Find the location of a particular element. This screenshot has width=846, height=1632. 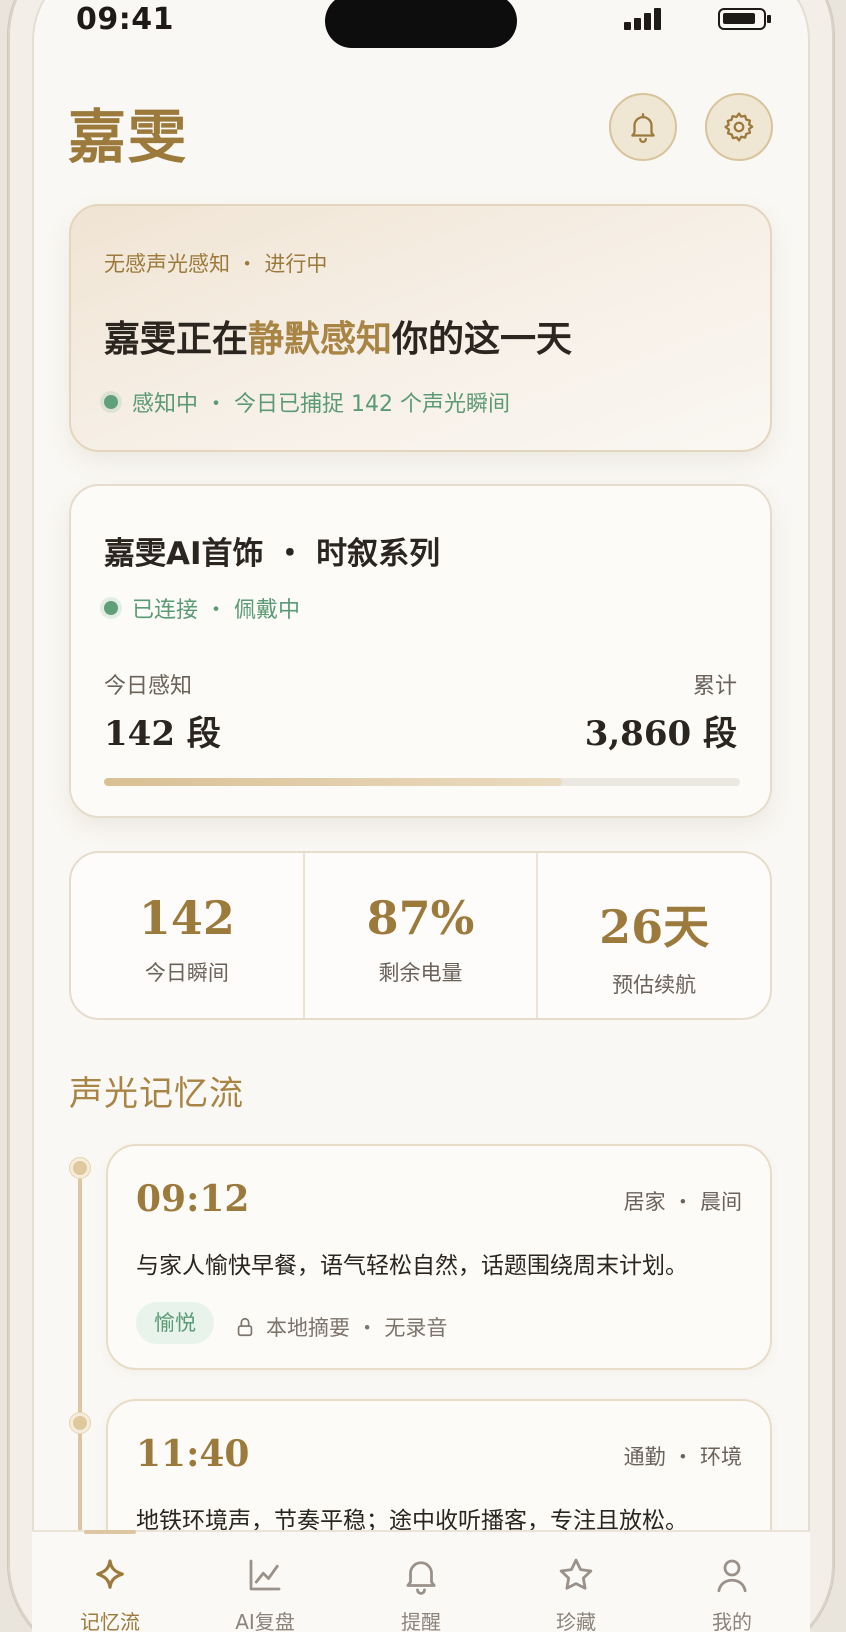

timeline-line is located at coordinates (80, 1353).